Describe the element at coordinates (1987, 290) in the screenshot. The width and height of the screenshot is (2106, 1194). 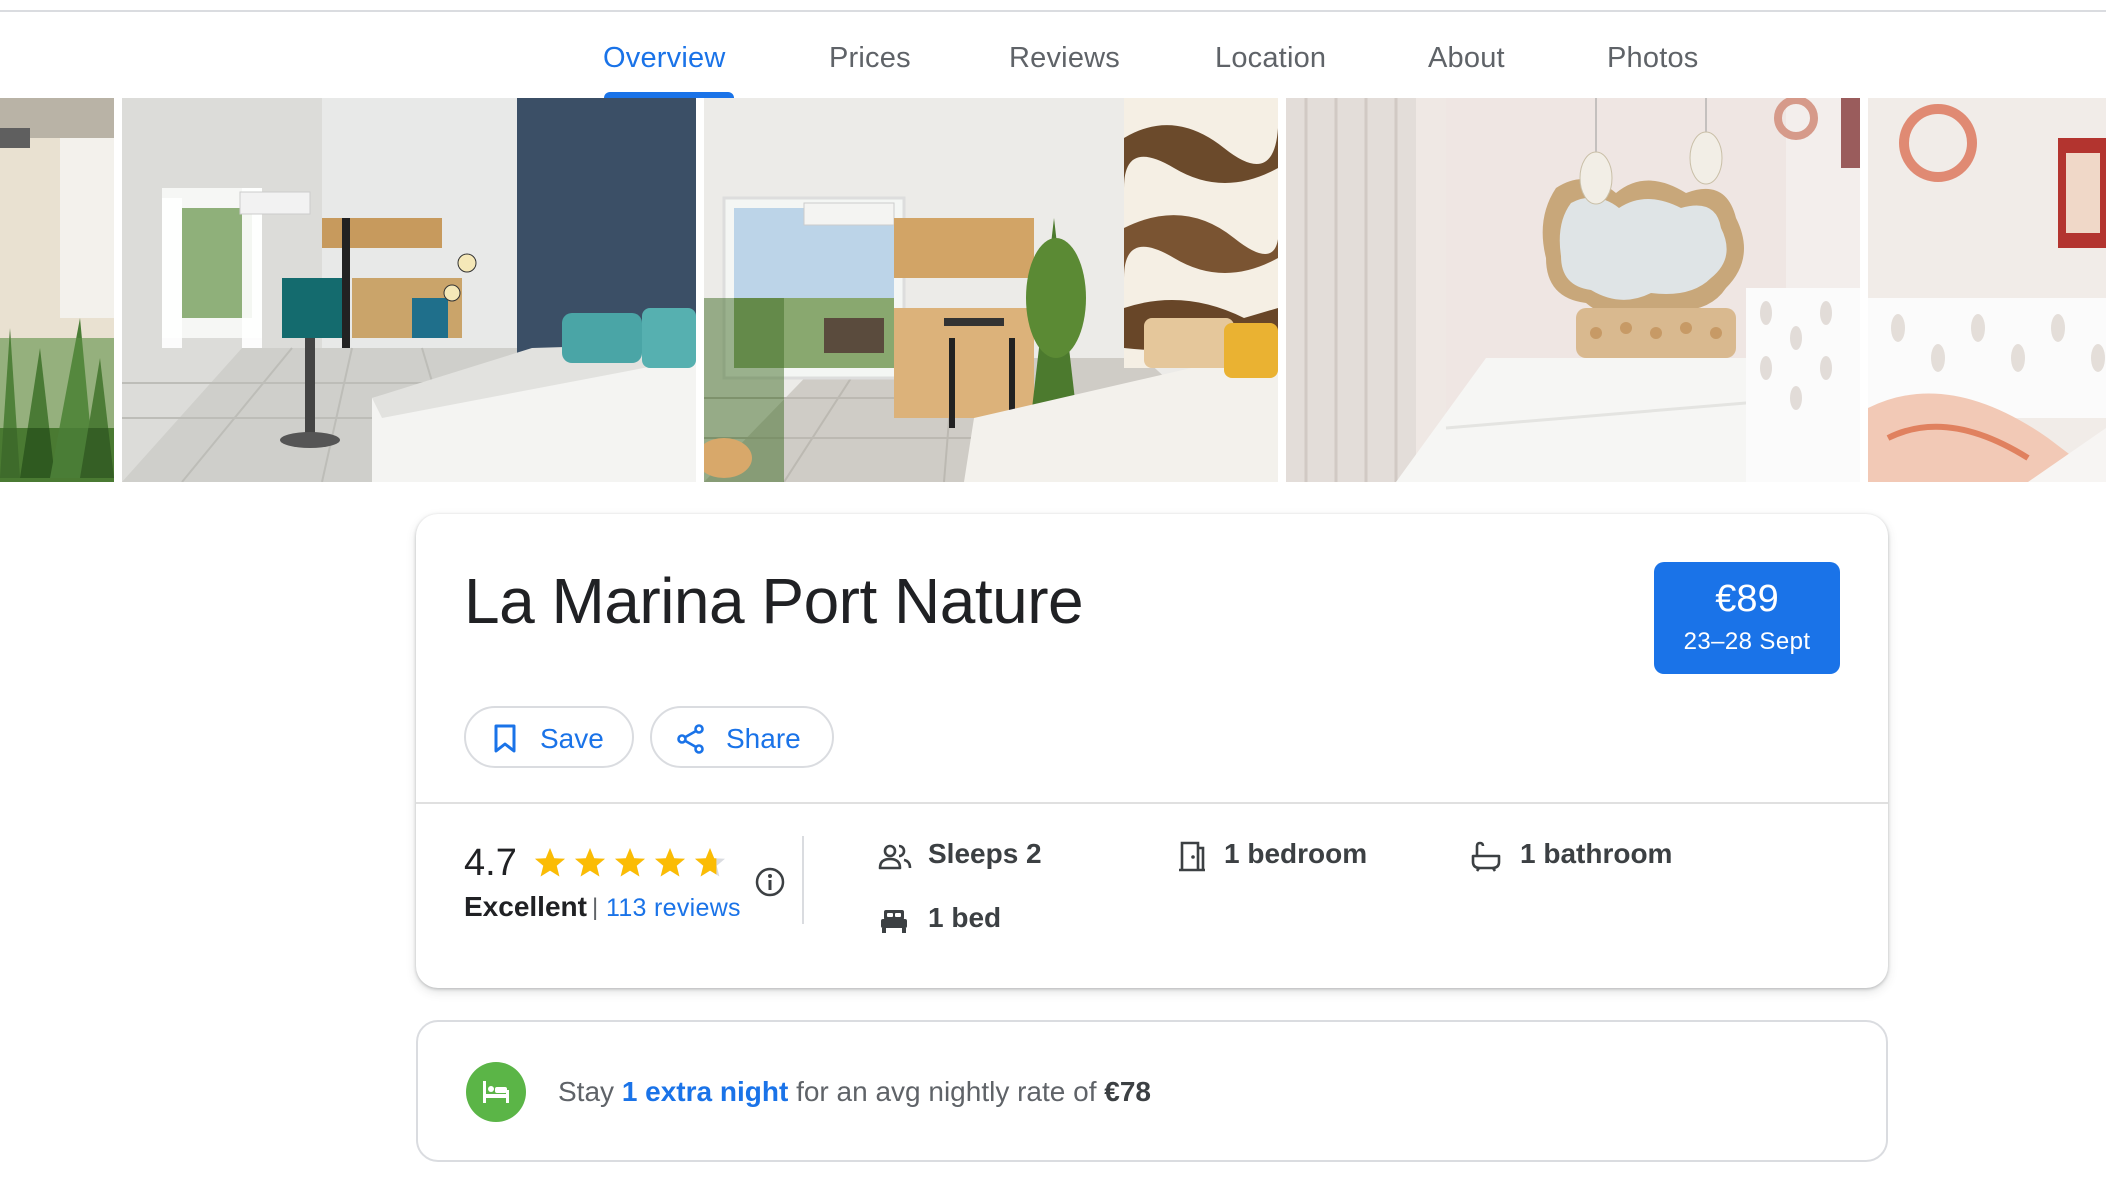
I see `gallery-photo-bedroom-detail` at that location.